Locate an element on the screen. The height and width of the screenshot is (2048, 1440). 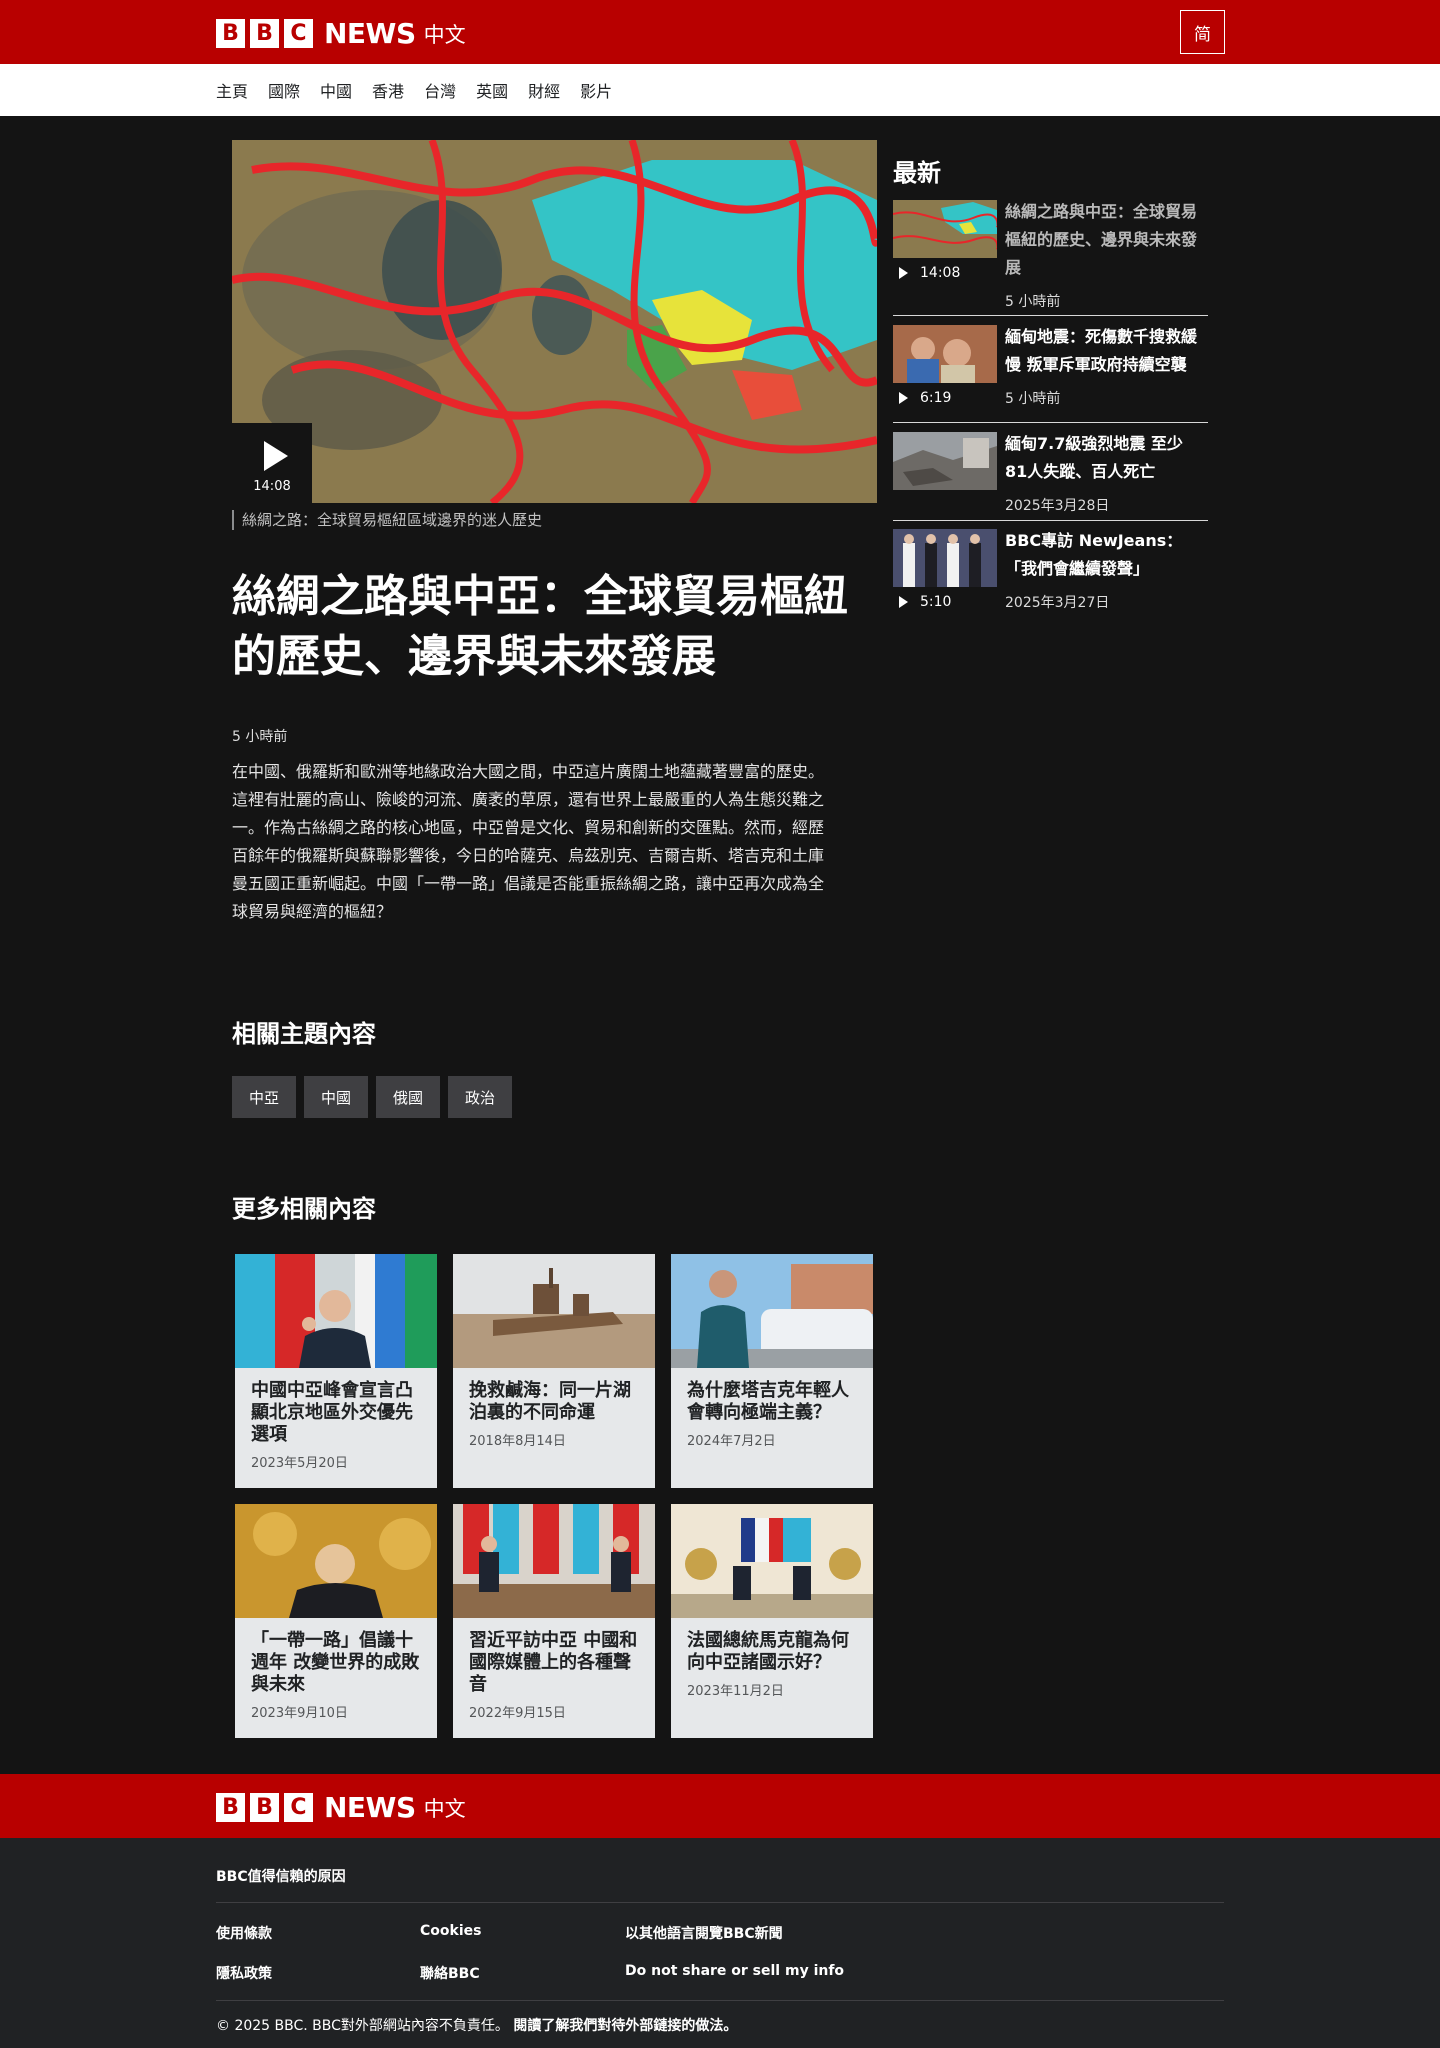
latest-title: 最新 is located at coordinates (917, 173).